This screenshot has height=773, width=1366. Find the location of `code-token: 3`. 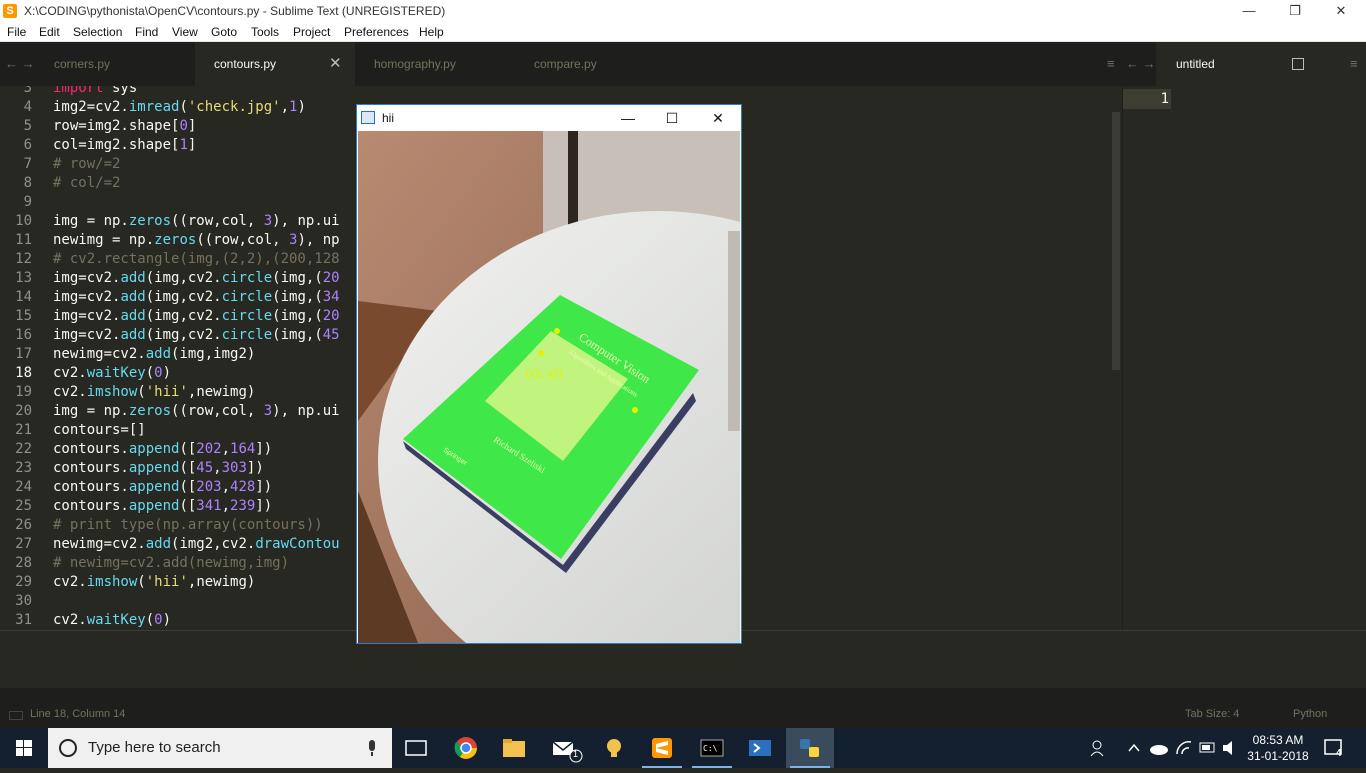

code-token: 3 is located at coordinates (268, 221).